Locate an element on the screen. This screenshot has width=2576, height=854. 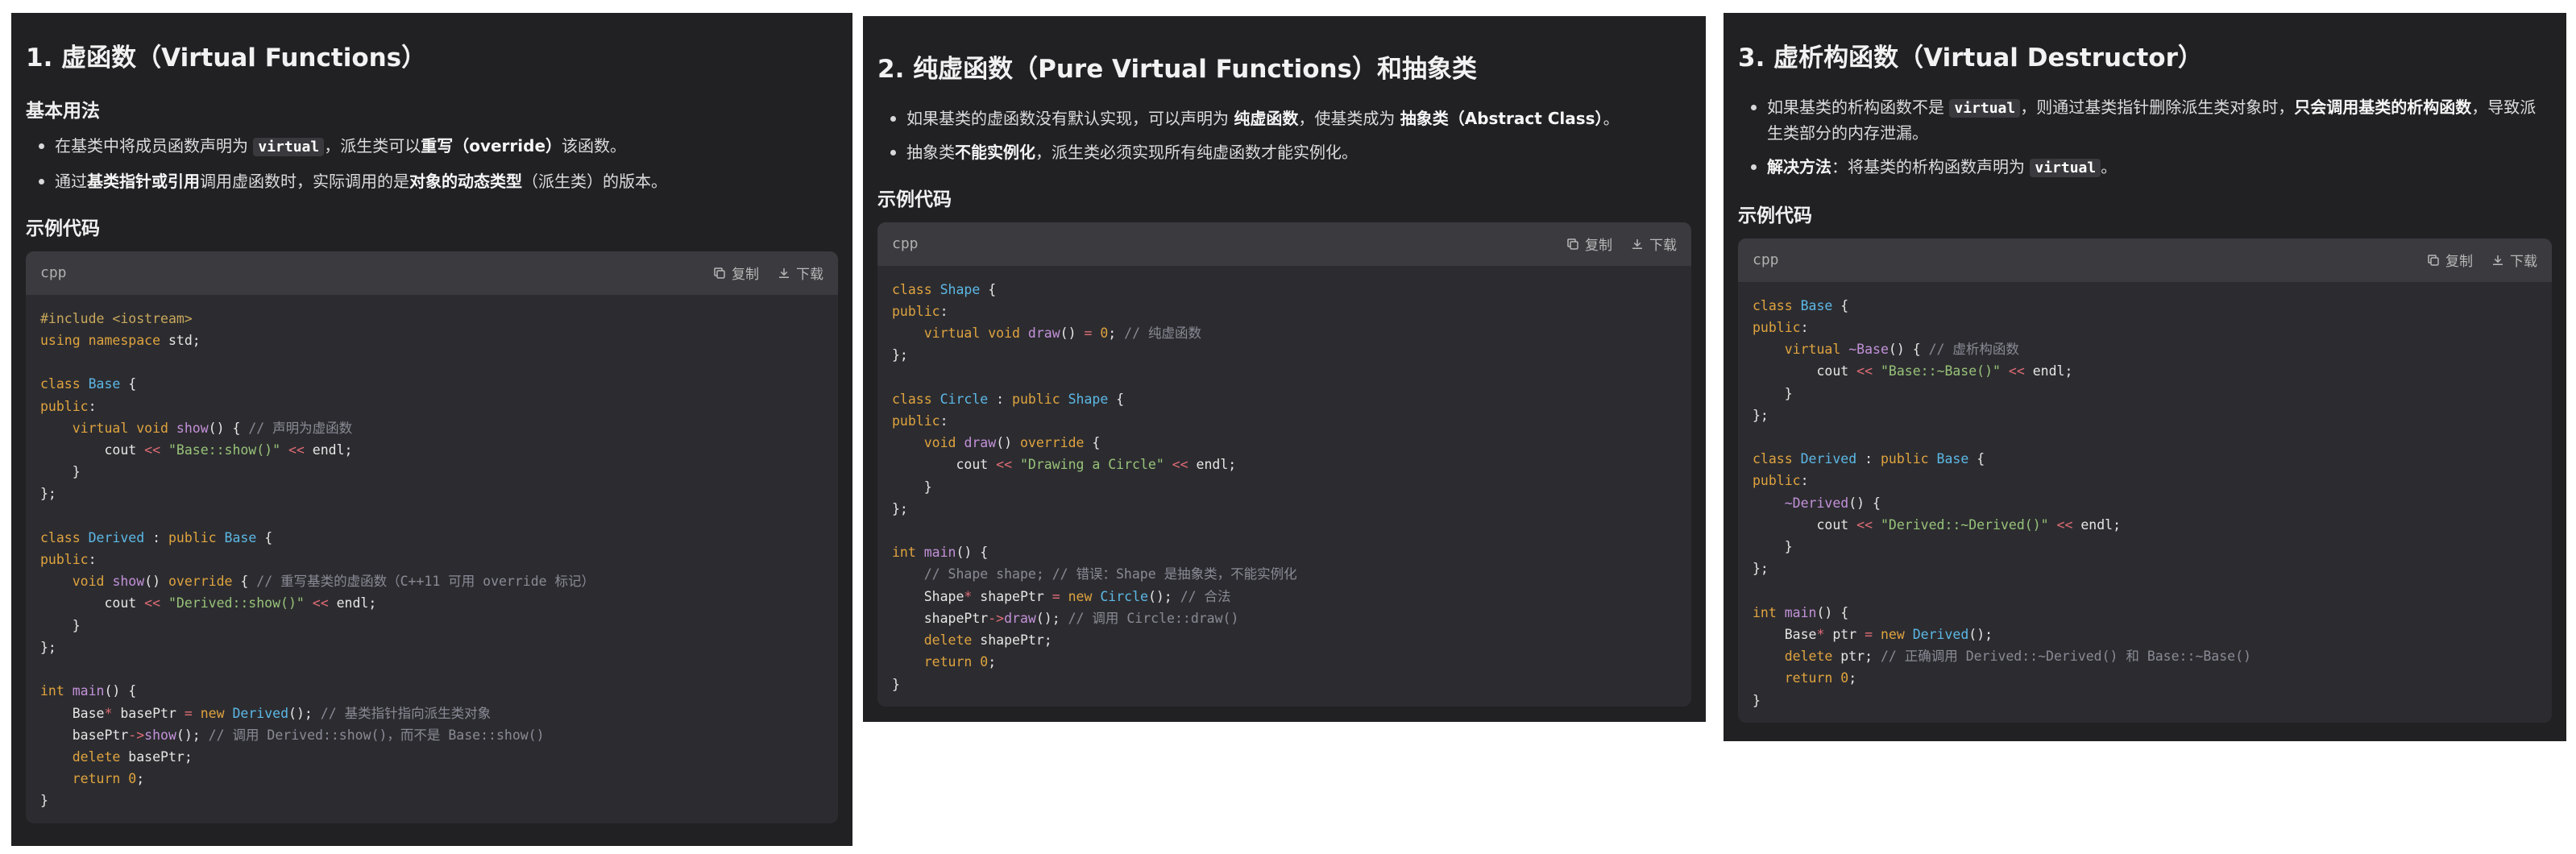
code-line: virtual ~Base() { // 虚析构函数 is located at coordinates (1886, 349).